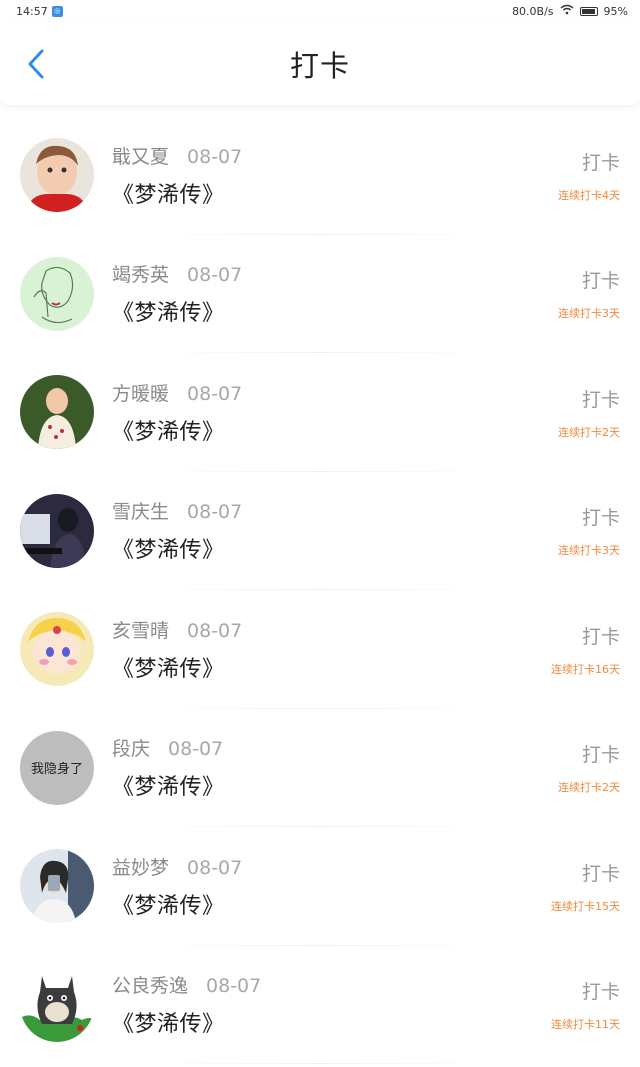 This screenshot has width=640, height=1067. Describe the element at coordinates (615, 11) in the screenshot. I see `battery-level: 95%` at that location.